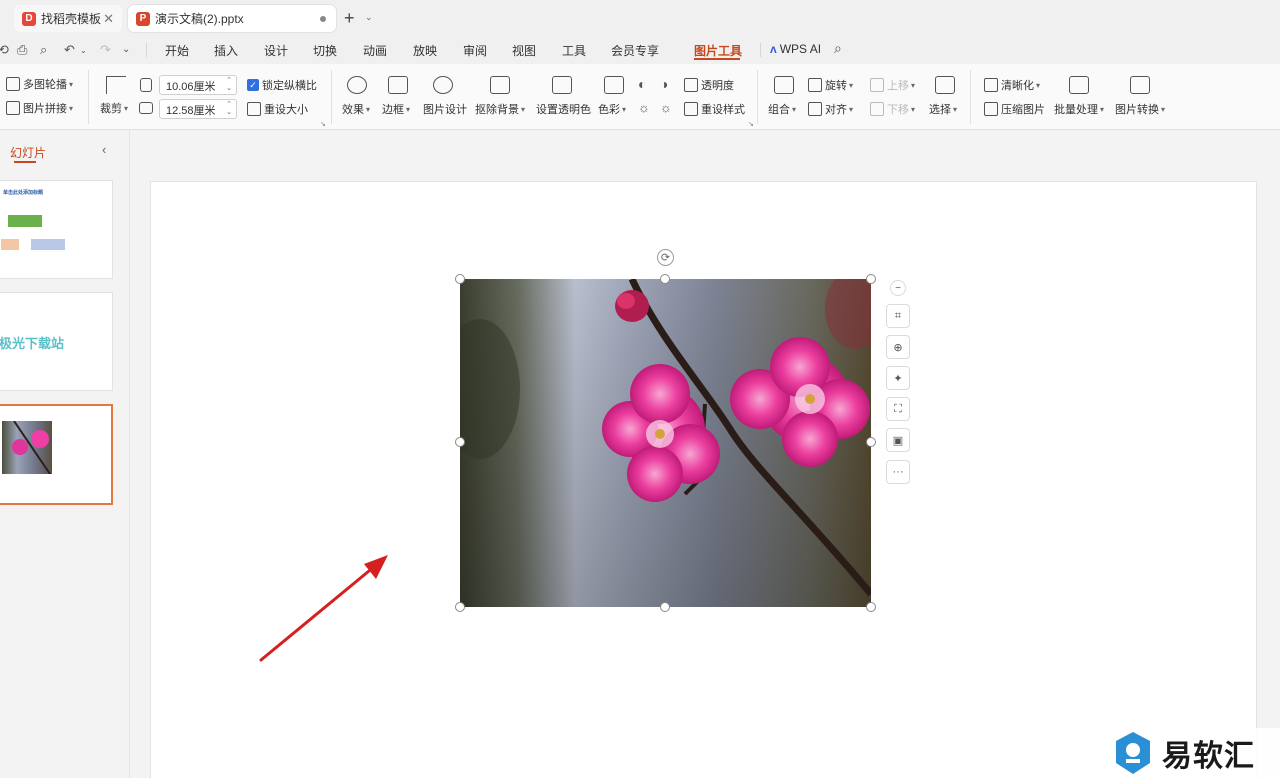 This screenshot has height=778, width=1280. Describe the element at coordinates (475, 50) in the screenshot. I see `menu-review: 审阅` at that location.